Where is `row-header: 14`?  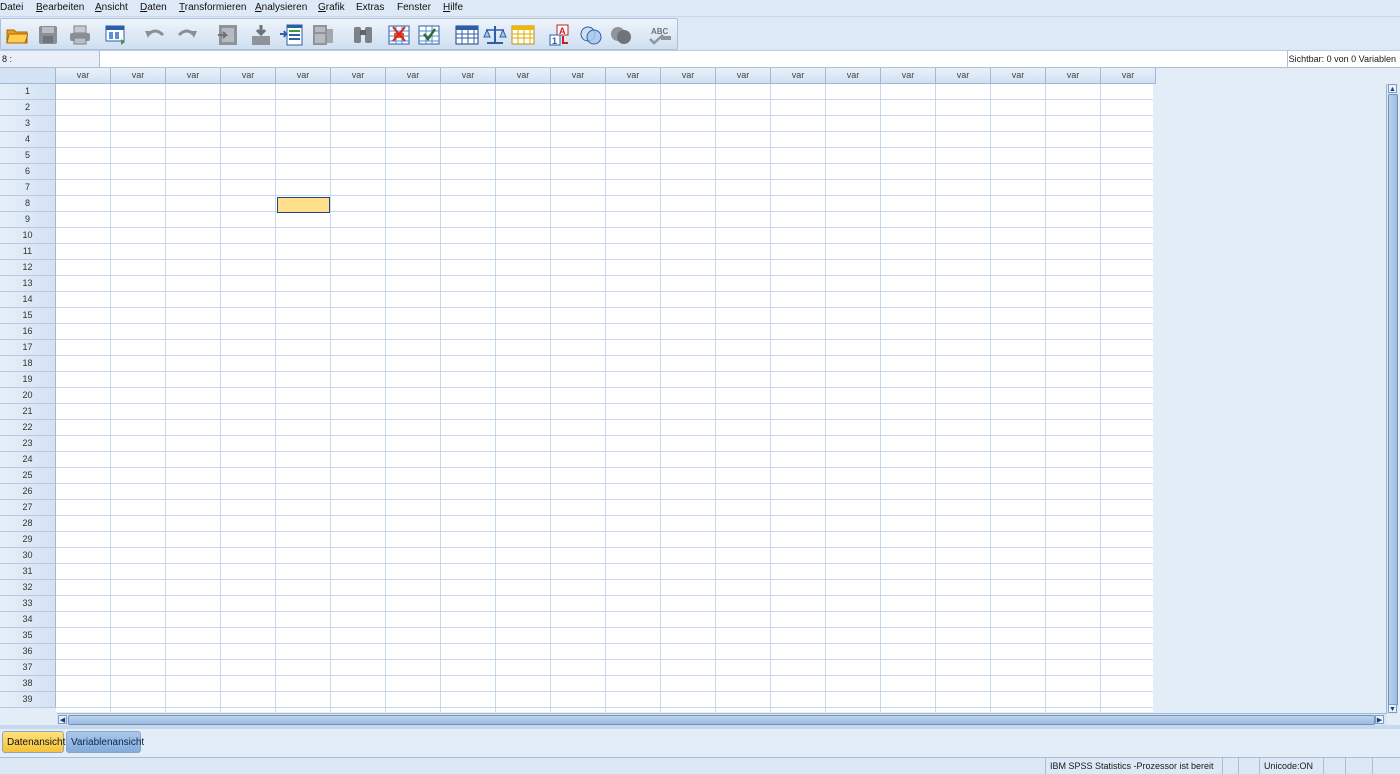 row-header: 14 is located at coordinates (28, 300).